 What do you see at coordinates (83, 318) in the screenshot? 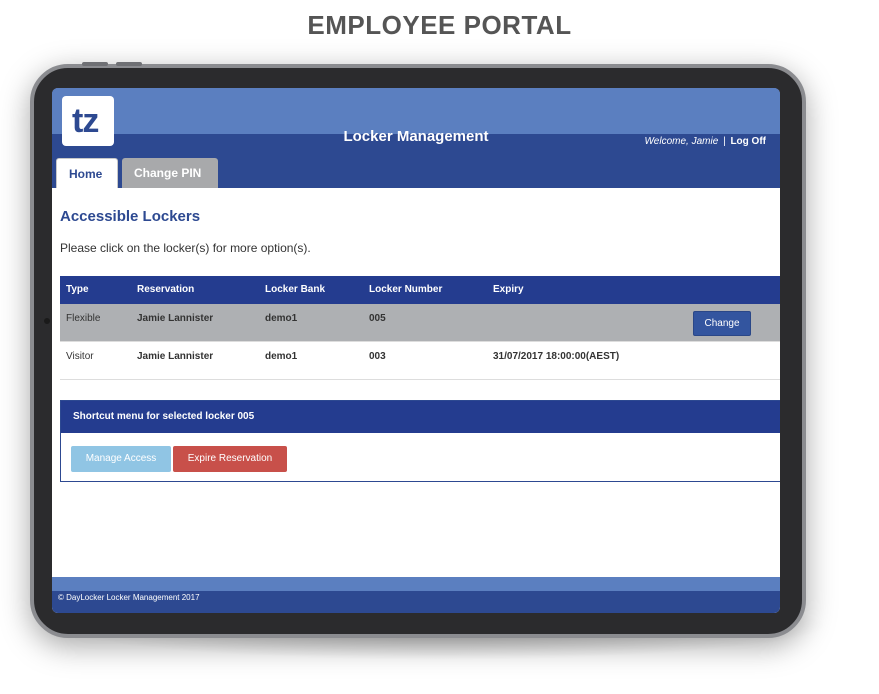
I see `cell-type: Flexible` at bounding box center [83, 318].